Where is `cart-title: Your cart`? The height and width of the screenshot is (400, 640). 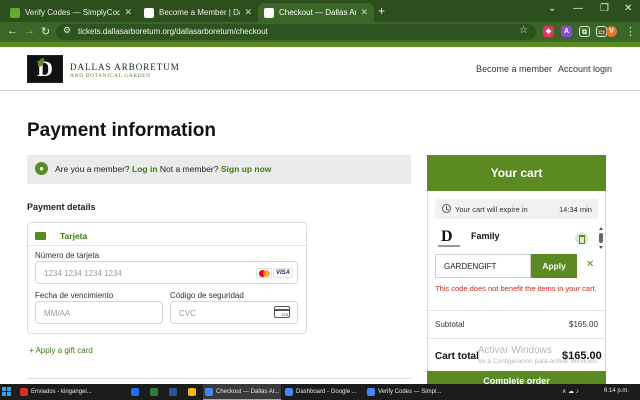
cart-title: Your cart is located at coordinates (516, 173).